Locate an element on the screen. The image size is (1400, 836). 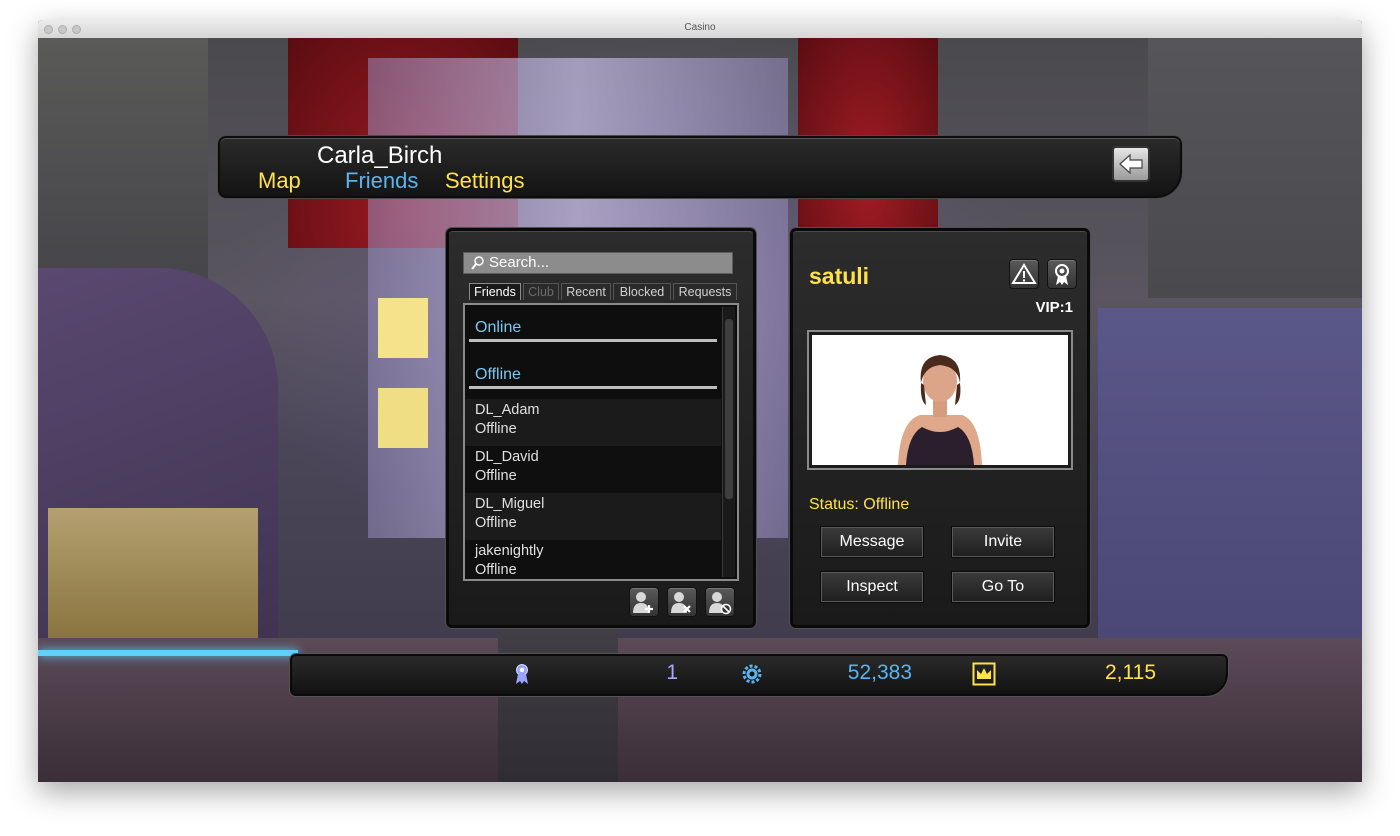
window-title: Casino is located at coordinates (700, 27).